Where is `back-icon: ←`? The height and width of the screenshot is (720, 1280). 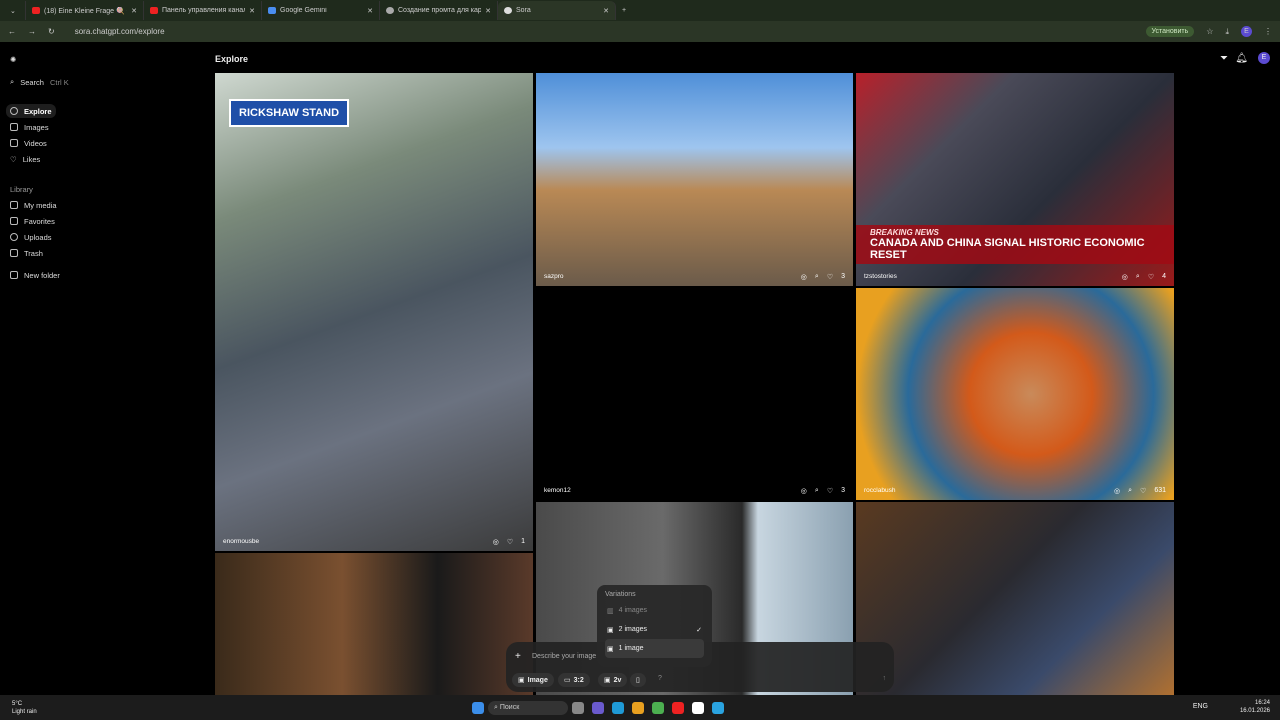 back-icon: ← is located at coordinates (12, 31).